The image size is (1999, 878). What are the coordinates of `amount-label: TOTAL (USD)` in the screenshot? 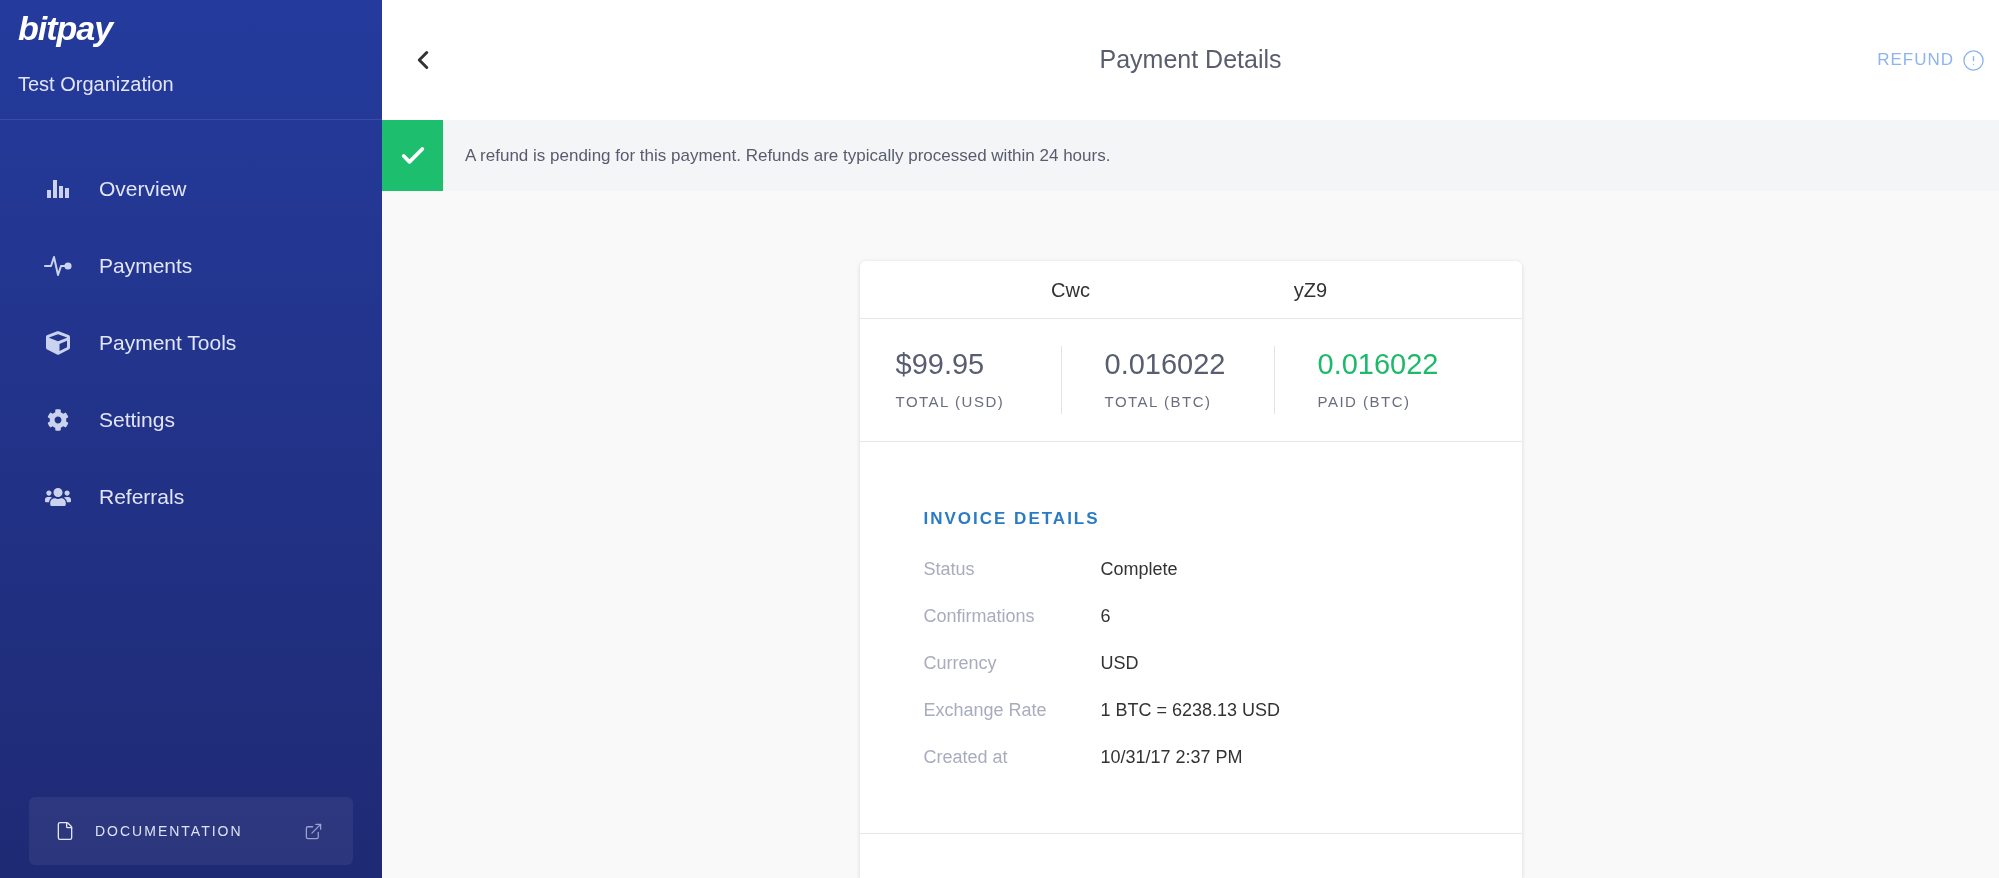 It's located at (950, 401).